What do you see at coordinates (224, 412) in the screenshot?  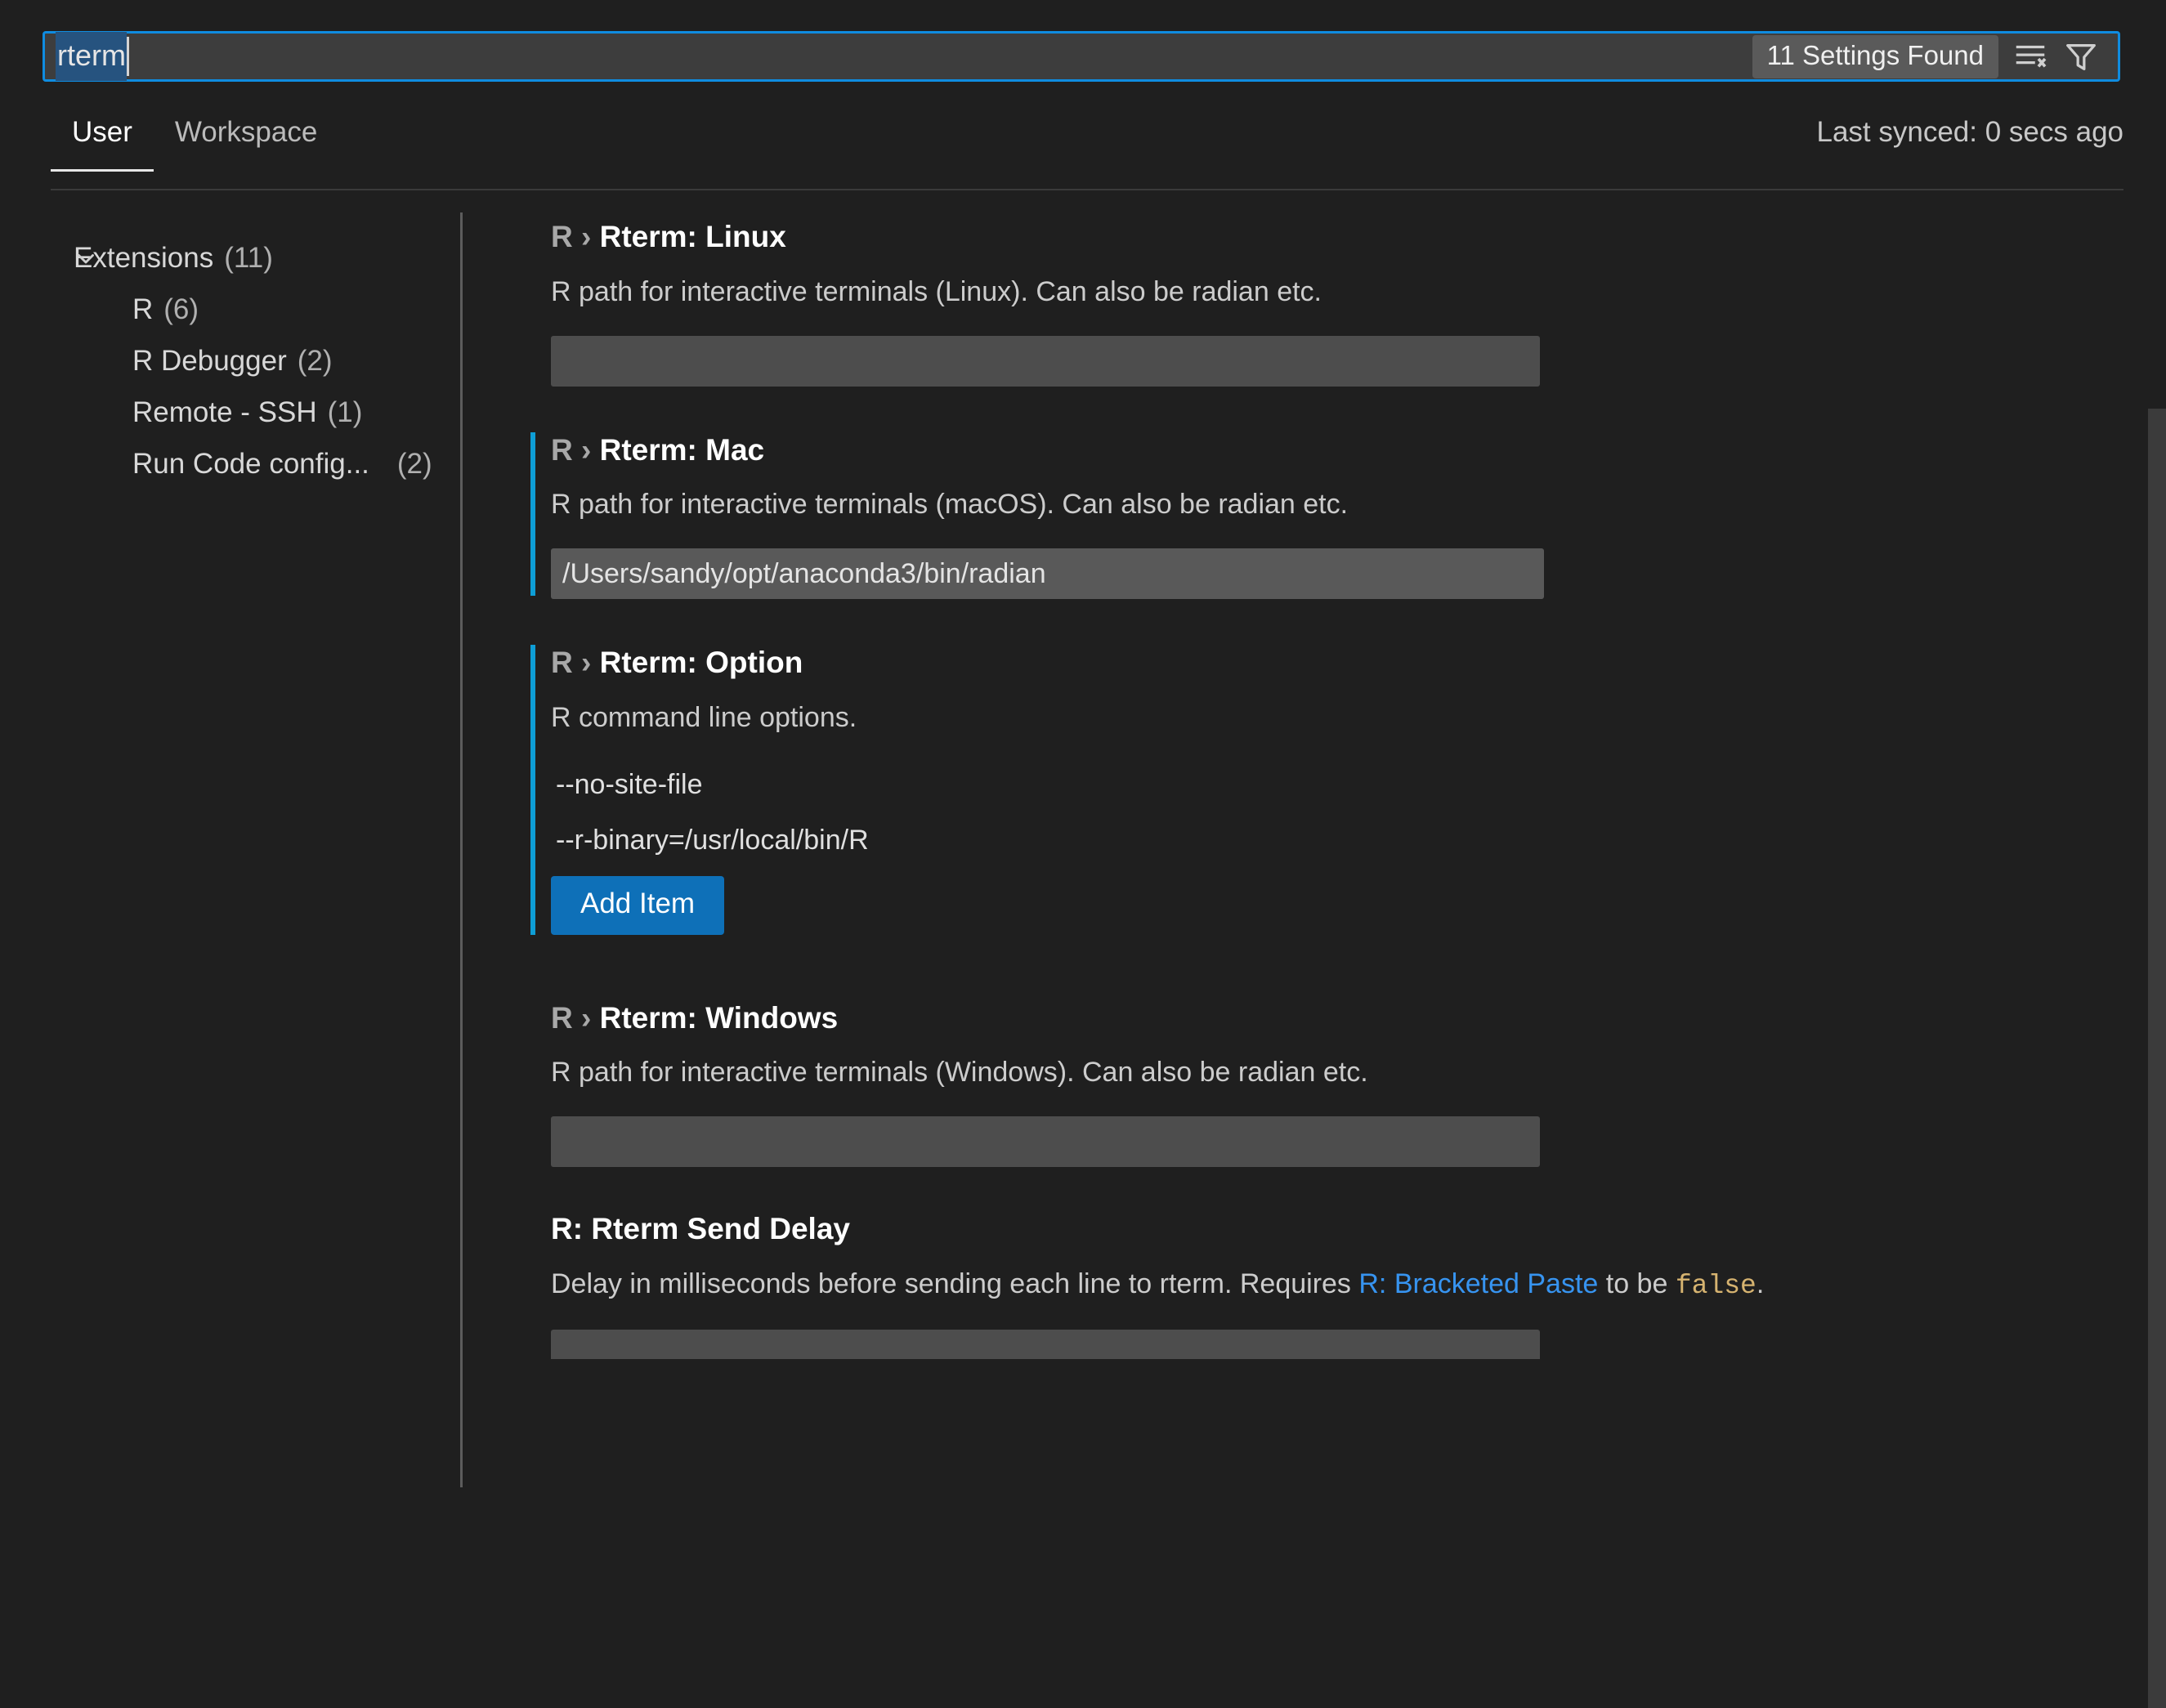 I see `toc-label: Remote - SSH` at bounding box center [224, 412].